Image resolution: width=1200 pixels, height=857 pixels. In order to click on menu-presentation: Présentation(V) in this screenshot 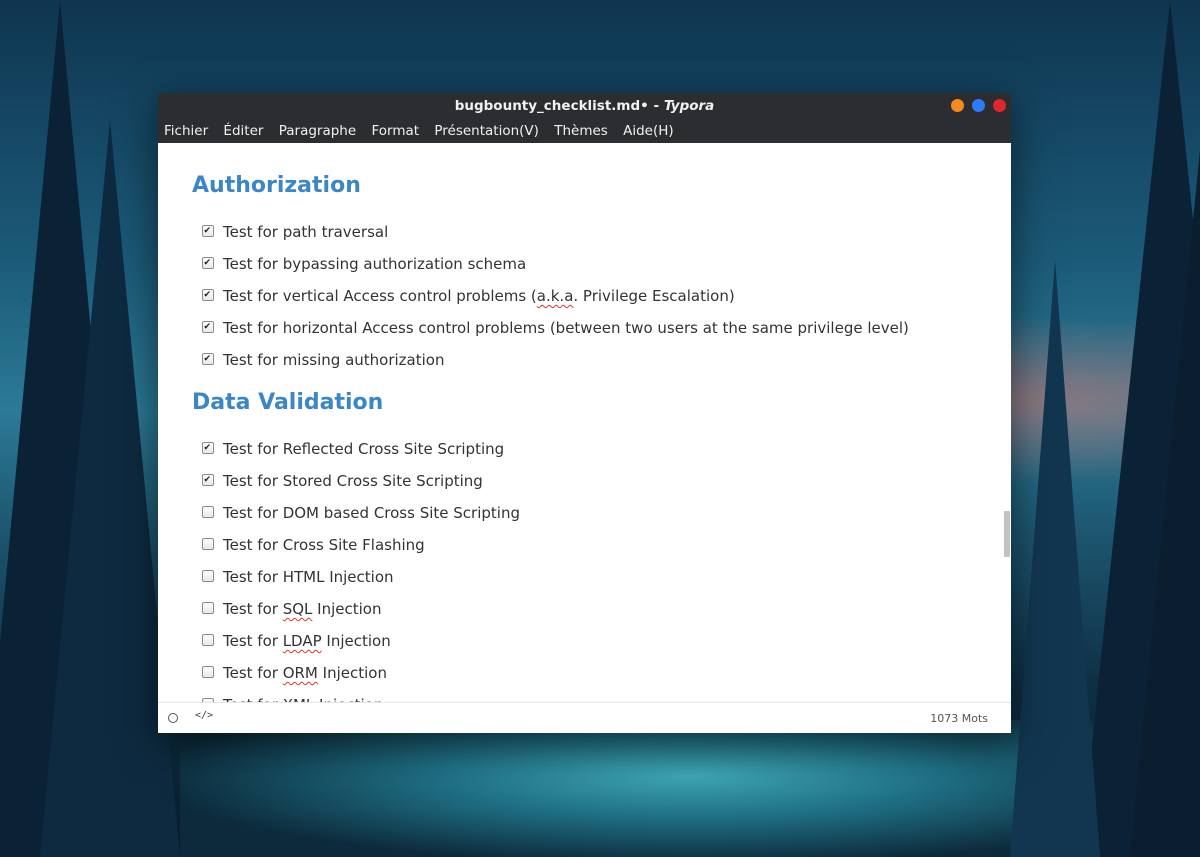, I will do `click(486, 131)`.